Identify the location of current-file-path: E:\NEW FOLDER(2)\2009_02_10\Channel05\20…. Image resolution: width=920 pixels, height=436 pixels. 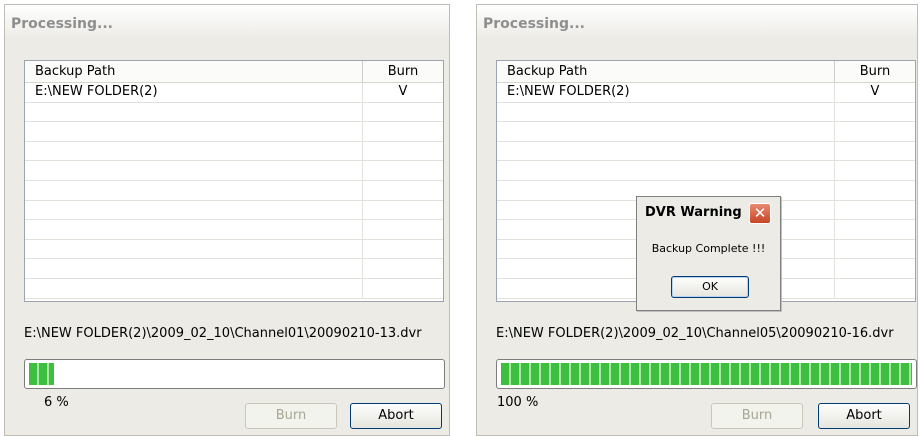
(695, 333).